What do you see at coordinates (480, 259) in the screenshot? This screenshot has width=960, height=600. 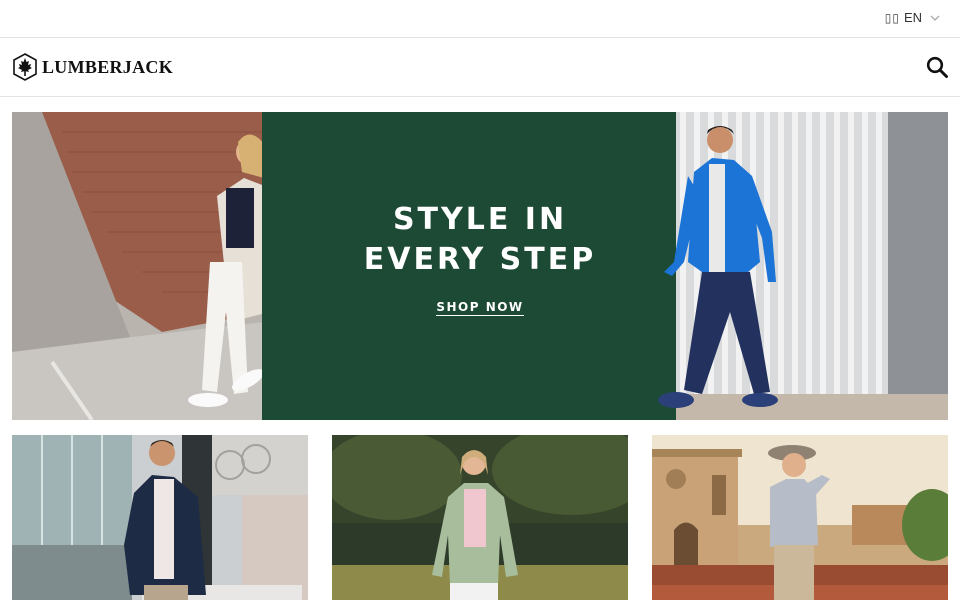 I see `hero-headline-line2: EVERY STEP` at bounding box center [480, 259].